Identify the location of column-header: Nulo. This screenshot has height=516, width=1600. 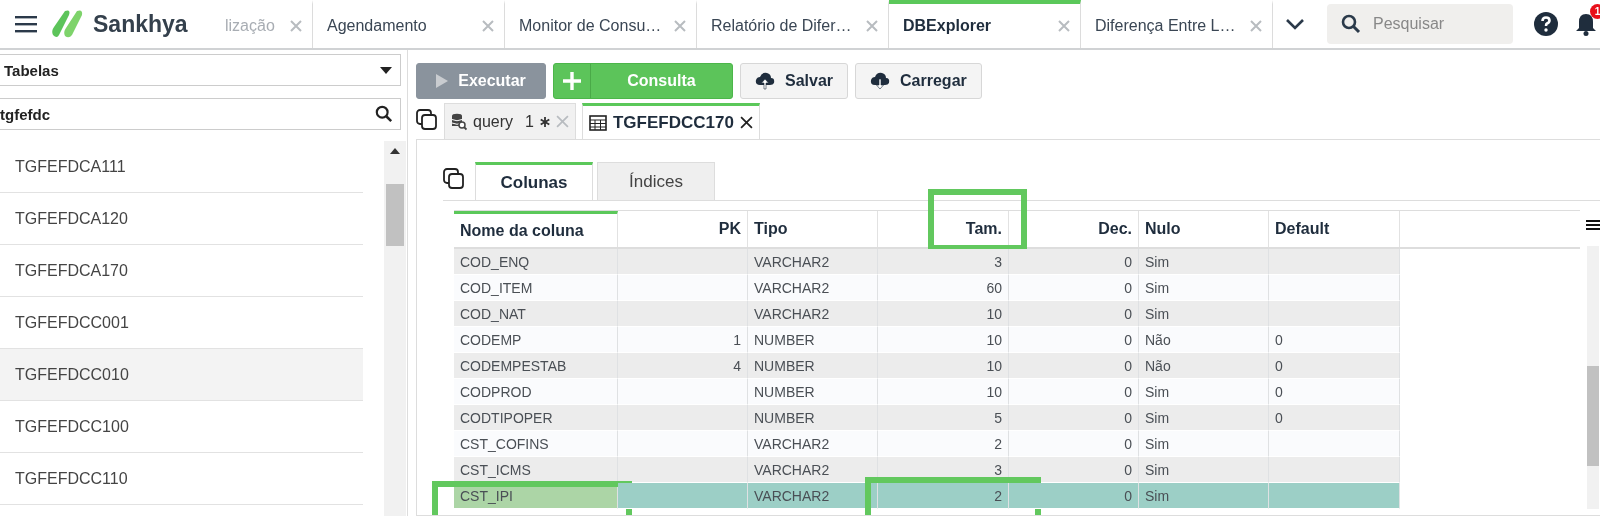
(1204, 229).